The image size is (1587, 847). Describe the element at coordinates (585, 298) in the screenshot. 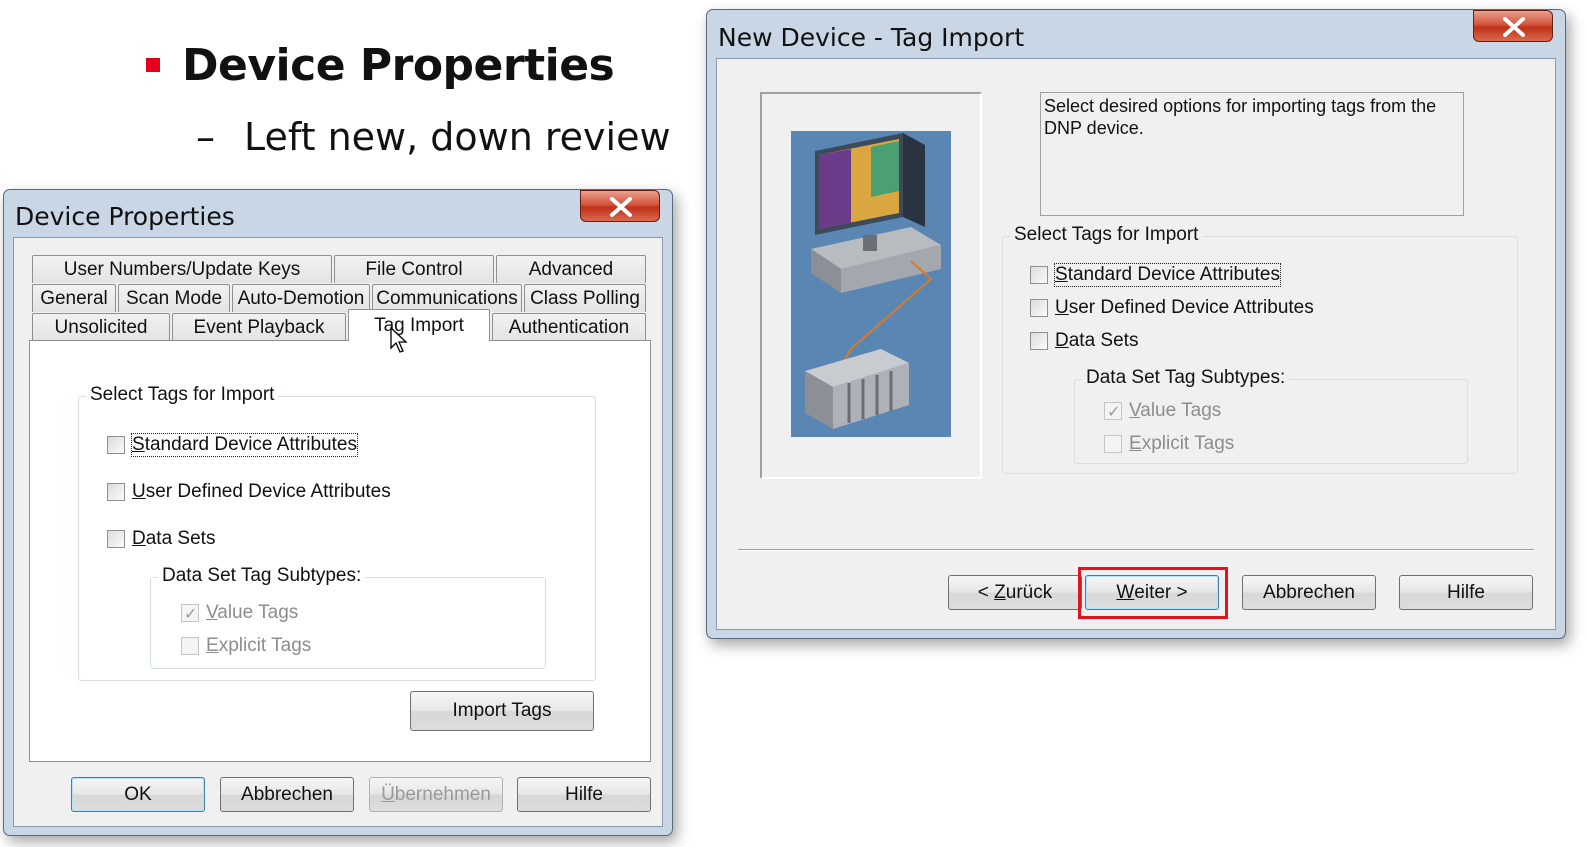

I see `tab-class-polling: Class Polling` at that location.